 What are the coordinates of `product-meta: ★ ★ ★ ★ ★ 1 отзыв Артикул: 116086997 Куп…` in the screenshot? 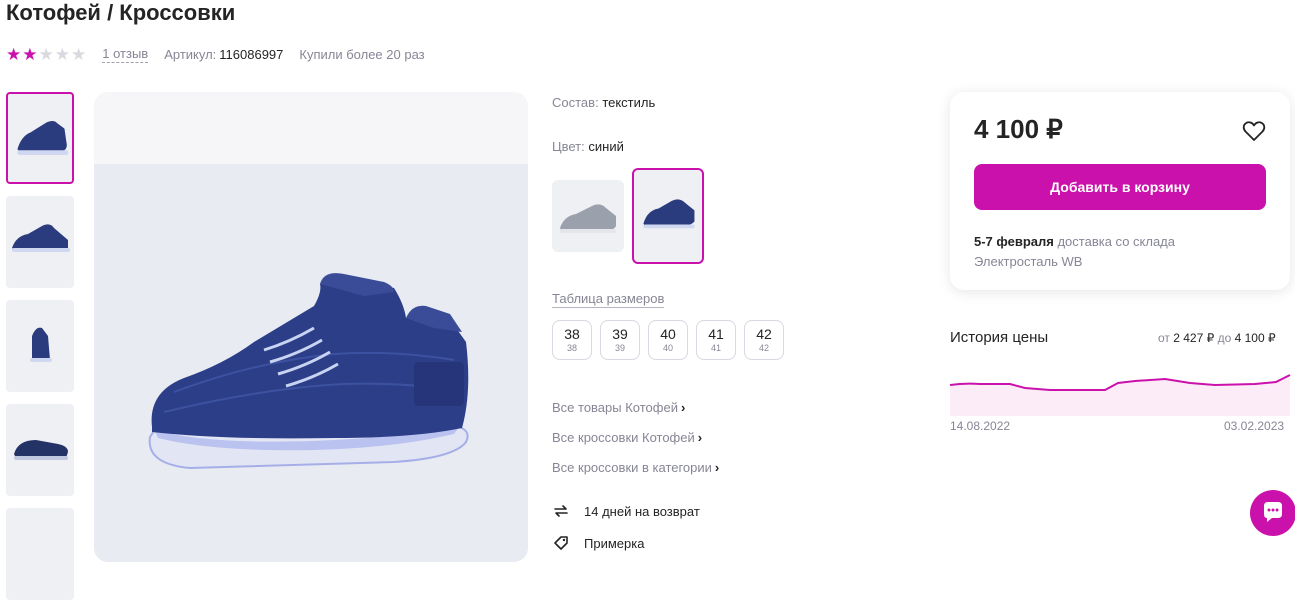 It's located at (215, 54).